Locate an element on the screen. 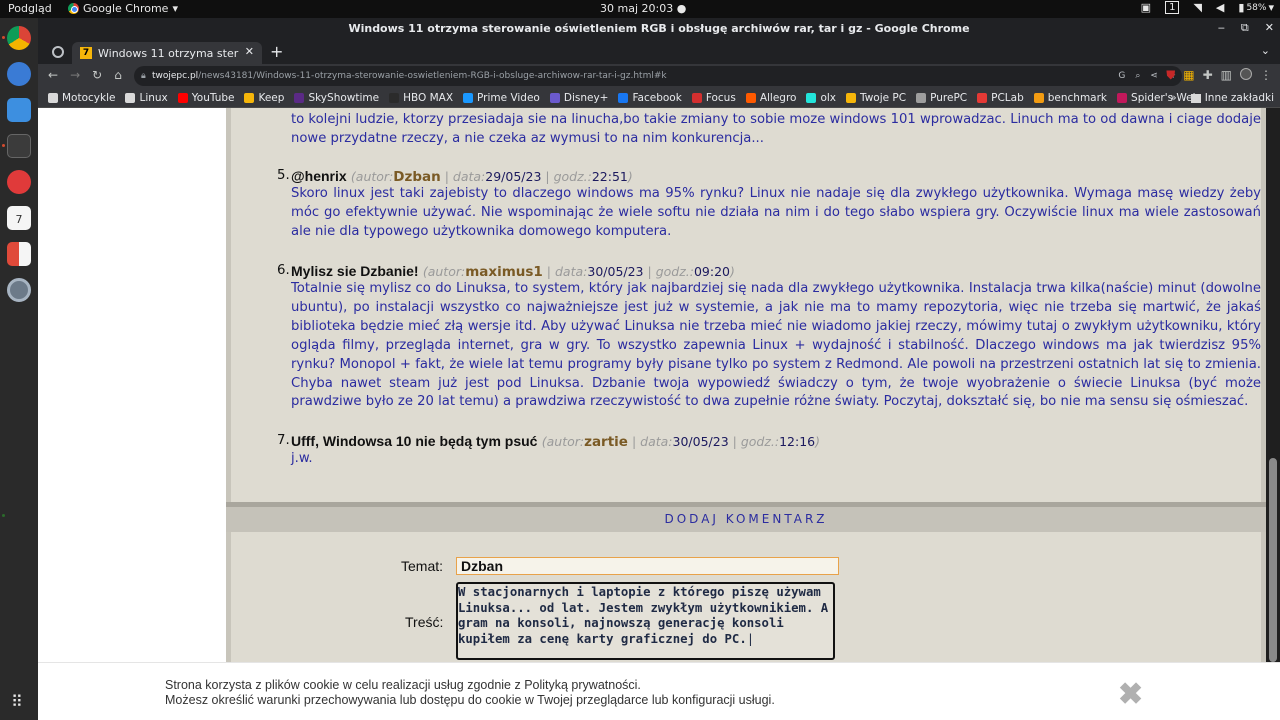 The image size is (1280, 720). textarea-last-line: kupiłem za cenę karty graficznej do PC. is located at coordinates (602, 638).